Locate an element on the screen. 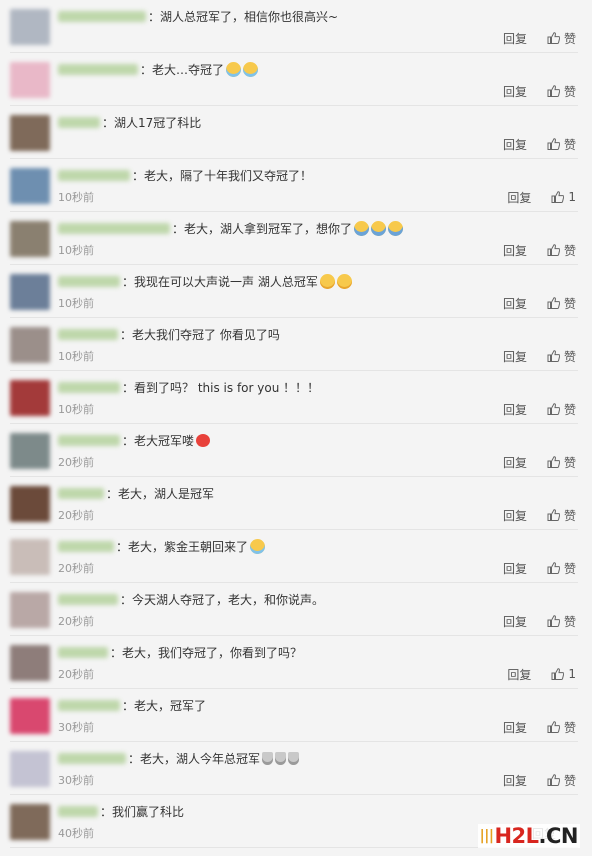  comment-text: 今天湖人夺冠了，老大，和你说声。 is located at coordinates (228, 599).